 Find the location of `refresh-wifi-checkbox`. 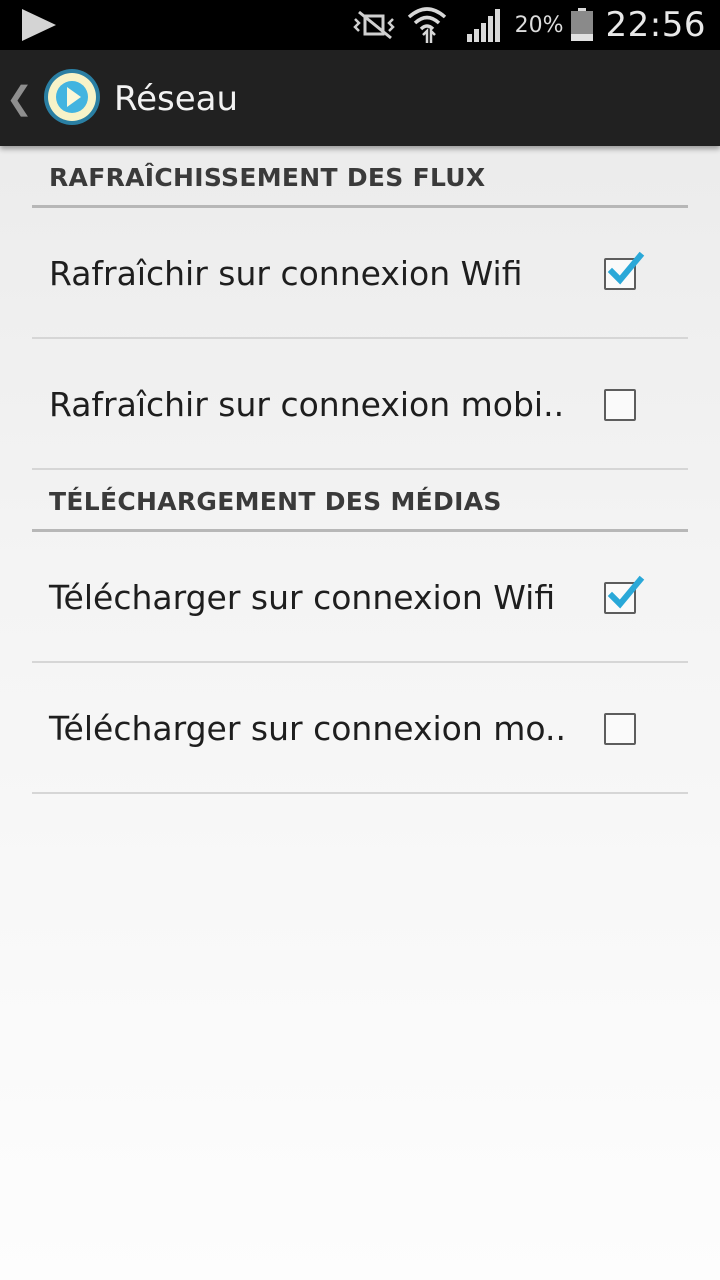

refresh-wifi-checkbox is located at coordinates (624, 270).